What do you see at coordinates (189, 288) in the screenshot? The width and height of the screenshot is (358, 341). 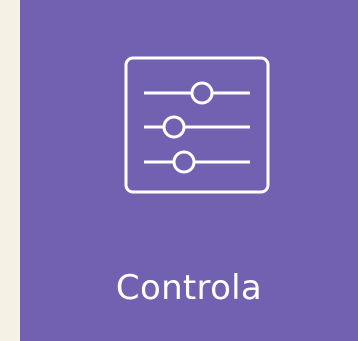 I see `tile-label: Controla` at bounding box center [189, 288].